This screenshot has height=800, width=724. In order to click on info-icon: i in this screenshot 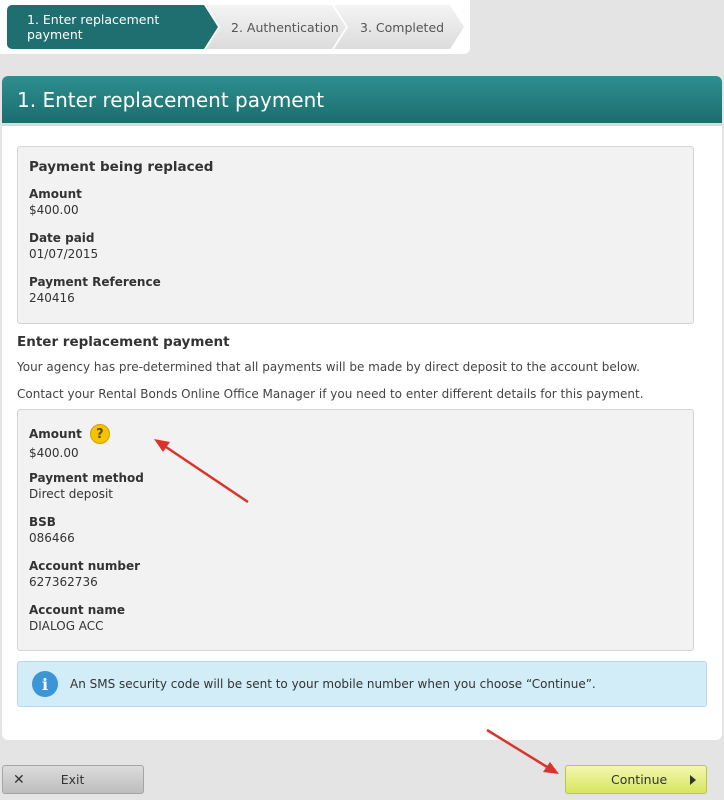, I will do `click(45, 684)`.